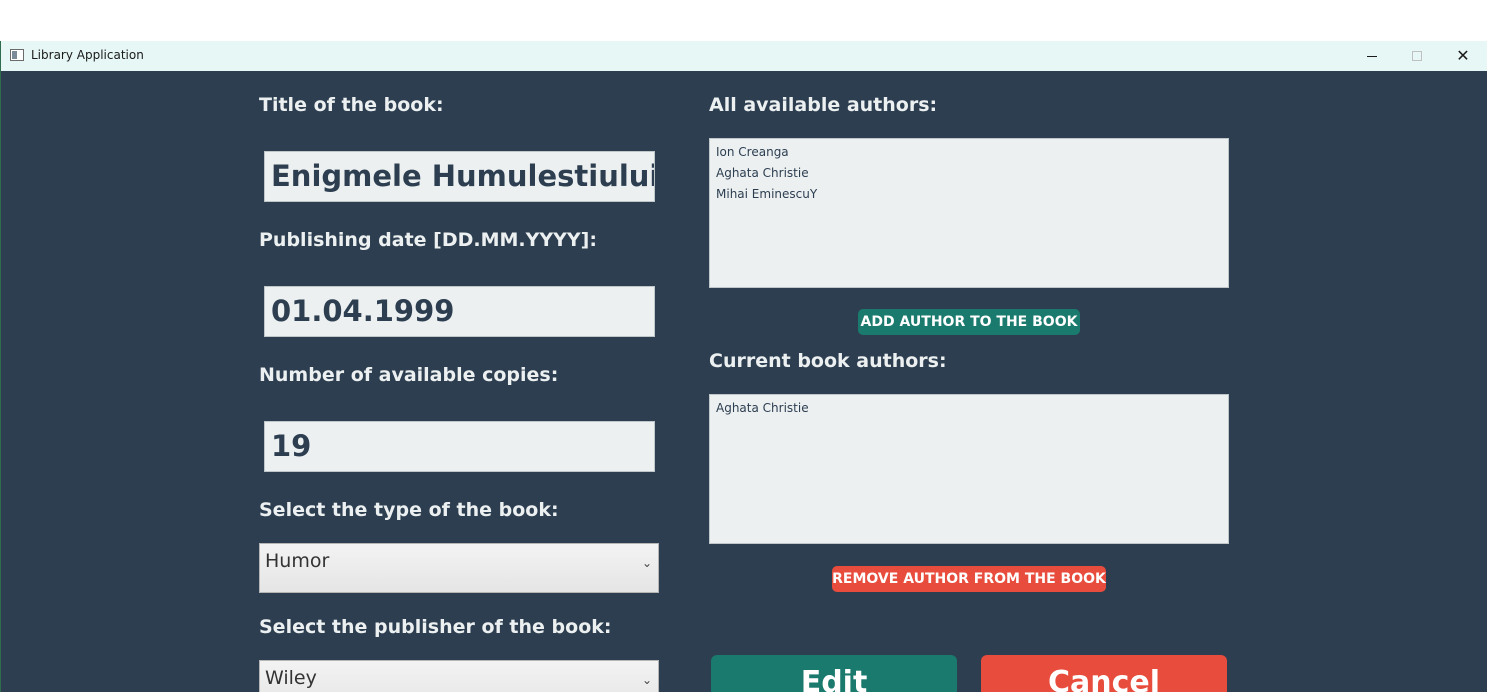  What do you see at coordinates (435, 627) in the screenshot?
I see `publisher-label: Select the publisher of the book:` at bounding box center [435, 627].